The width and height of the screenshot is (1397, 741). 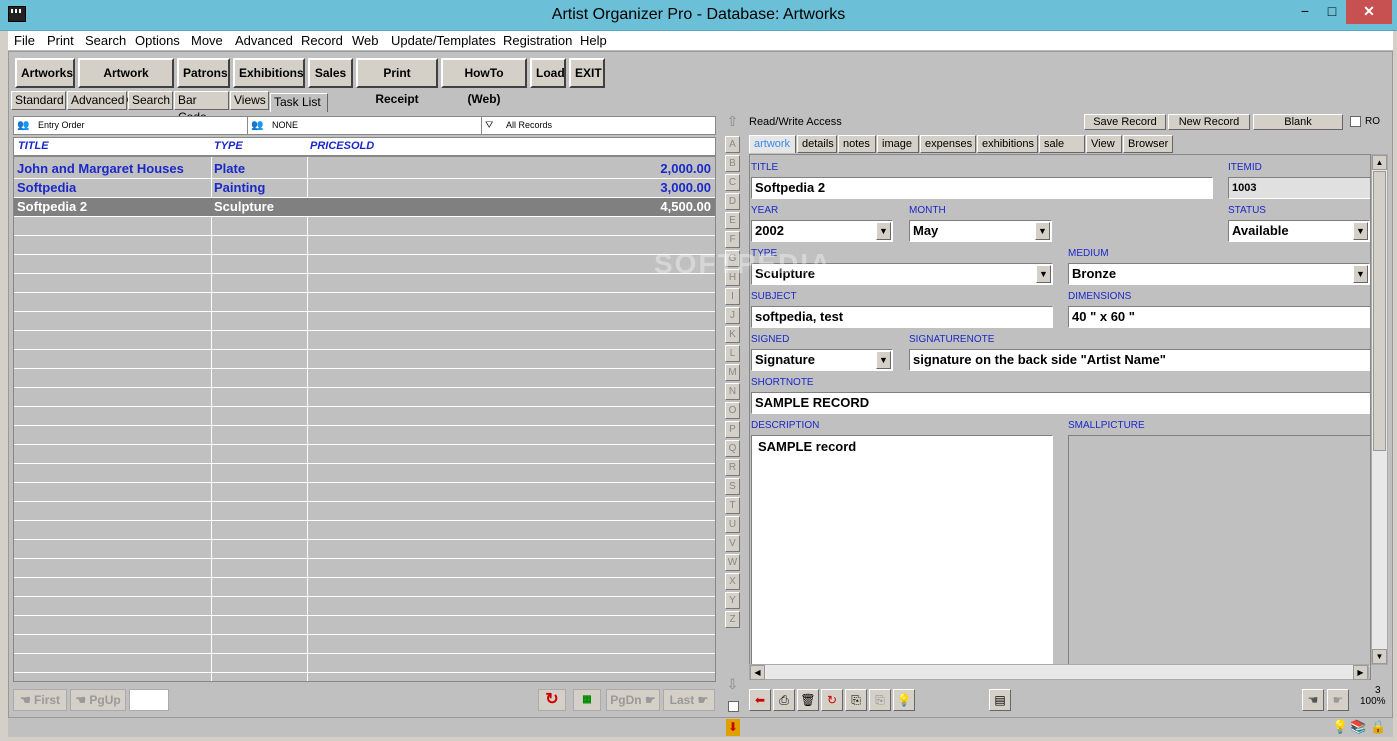 I want to click on scroll-up-icon: ▲, so click(x=1379, y=162).